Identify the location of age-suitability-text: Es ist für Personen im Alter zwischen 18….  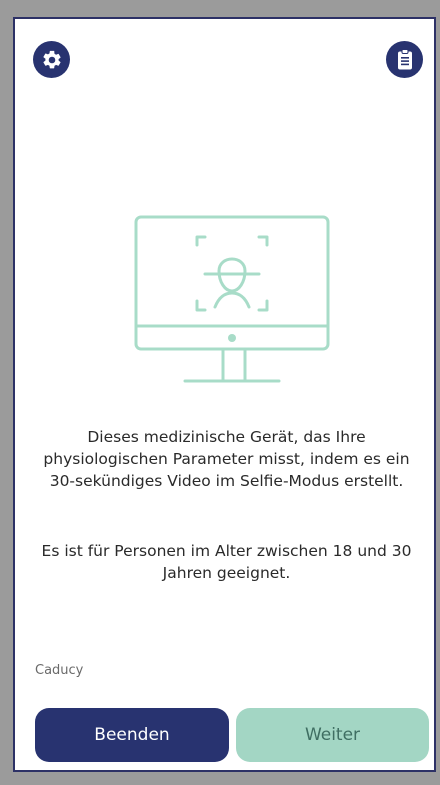
(226, 562).